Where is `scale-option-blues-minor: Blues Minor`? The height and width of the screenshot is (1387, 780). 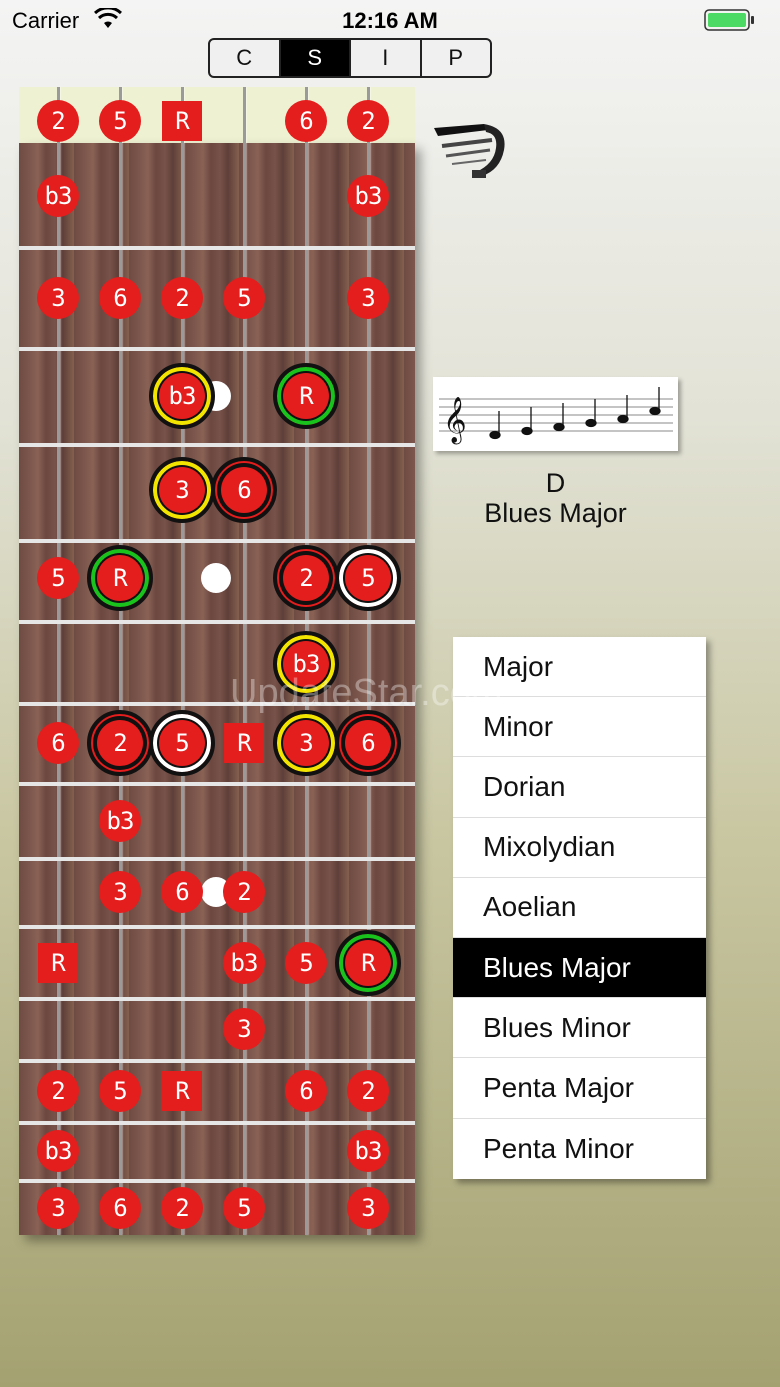 scale-option-blues-minor: Blues Minor is located at coordinates (579, 1028).